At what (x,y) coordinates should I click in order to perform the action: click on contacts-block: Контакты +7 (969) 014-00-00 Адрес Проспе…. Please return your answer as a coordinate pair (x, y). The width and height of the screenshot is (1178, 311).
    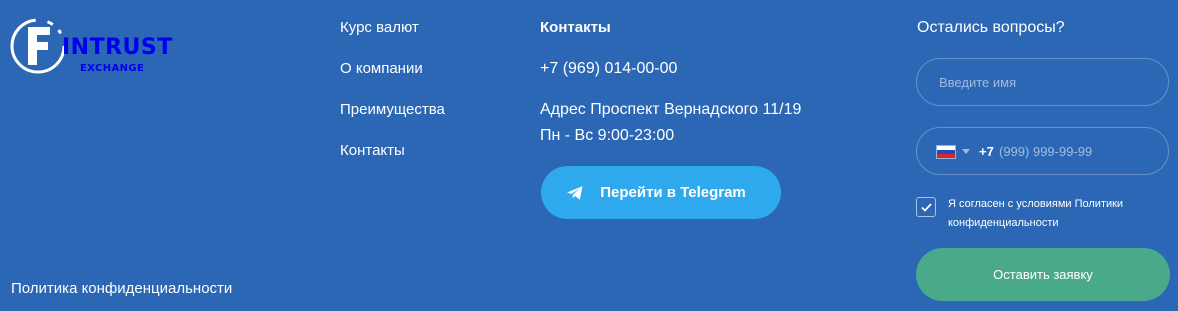
    Looking at the image, I should click on (690, 81).